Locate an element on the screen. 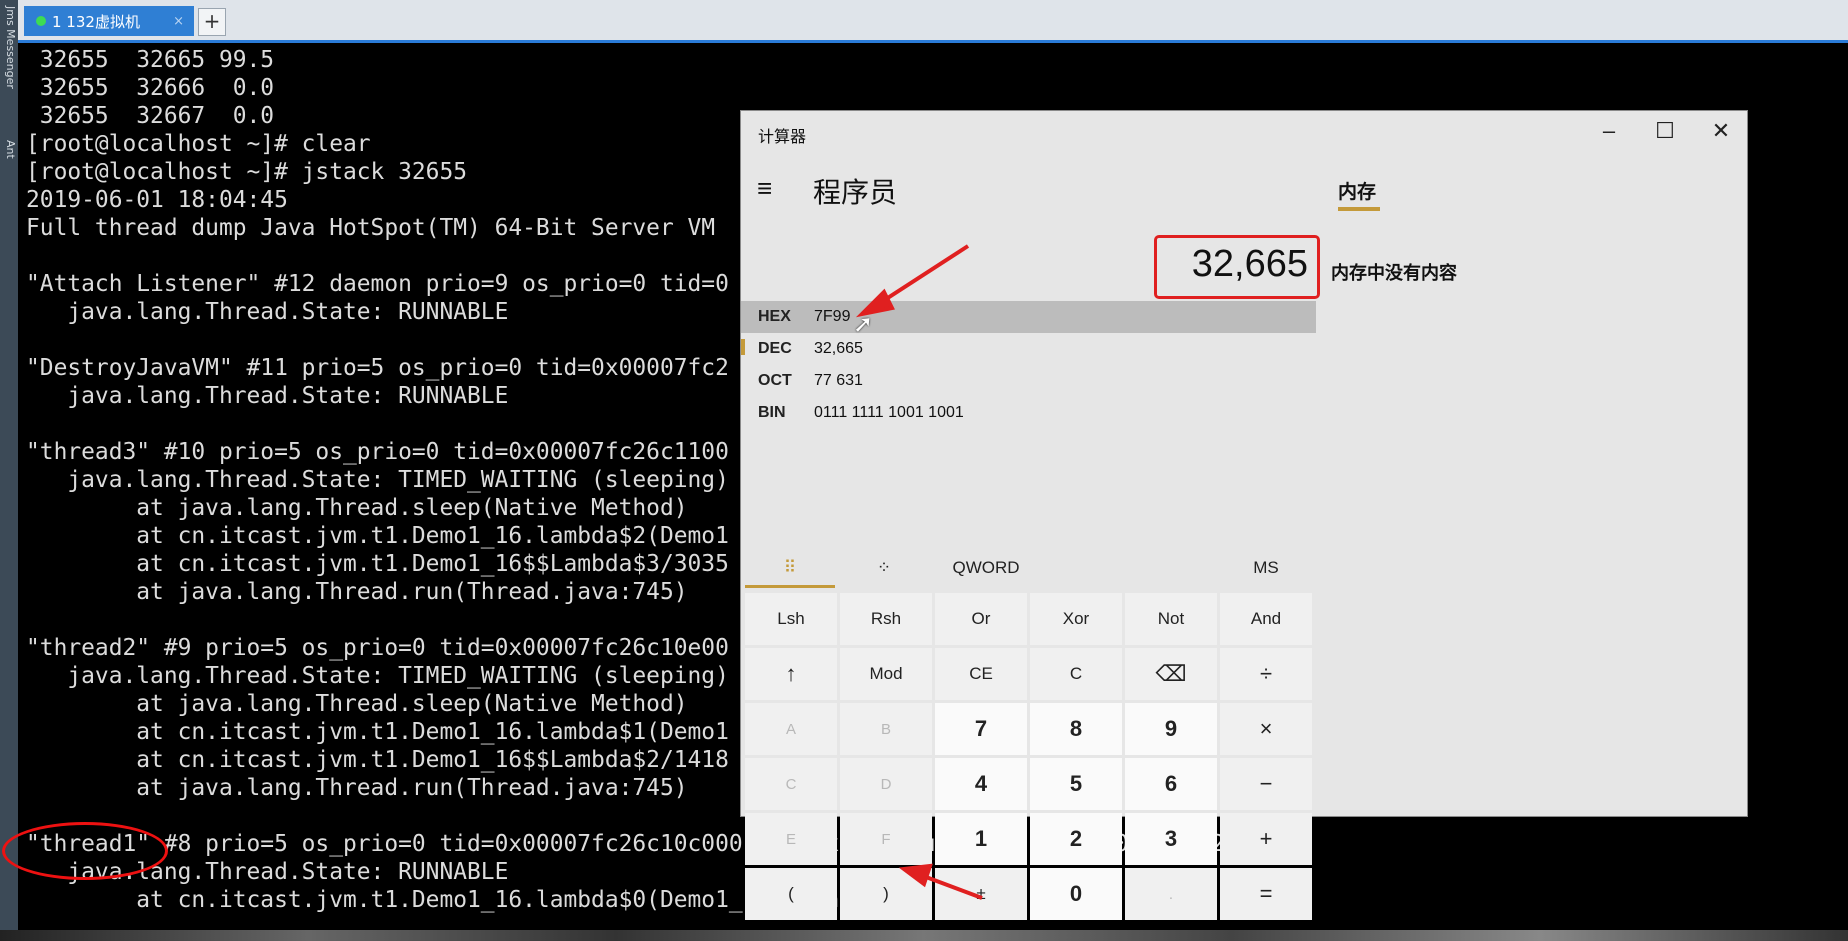  key-2-0: A is located at coordinates (791, 729).